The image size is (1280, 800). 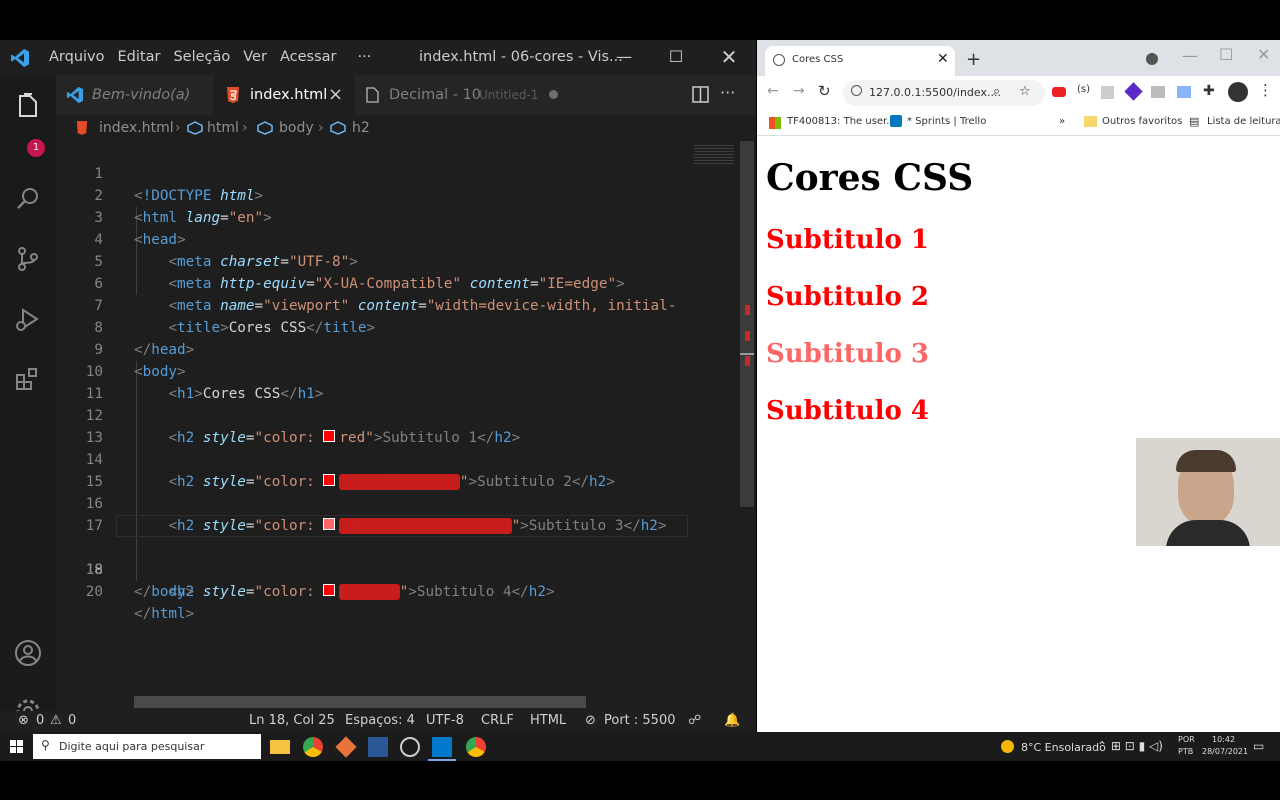 I want to click on code-line: 4 <meta charset="UTF-8">, so click(x=372, y=238).